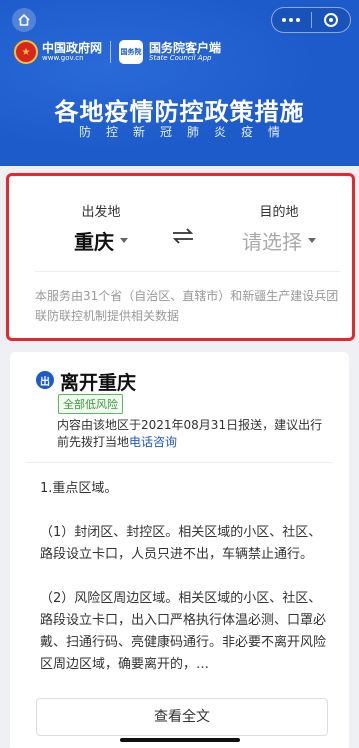 This screenshot has height=748, width=359. What do you see at coordinates (101, 212) in the screenshot?
I see `departure-label: 出发地` at bounding box center [101, 212].